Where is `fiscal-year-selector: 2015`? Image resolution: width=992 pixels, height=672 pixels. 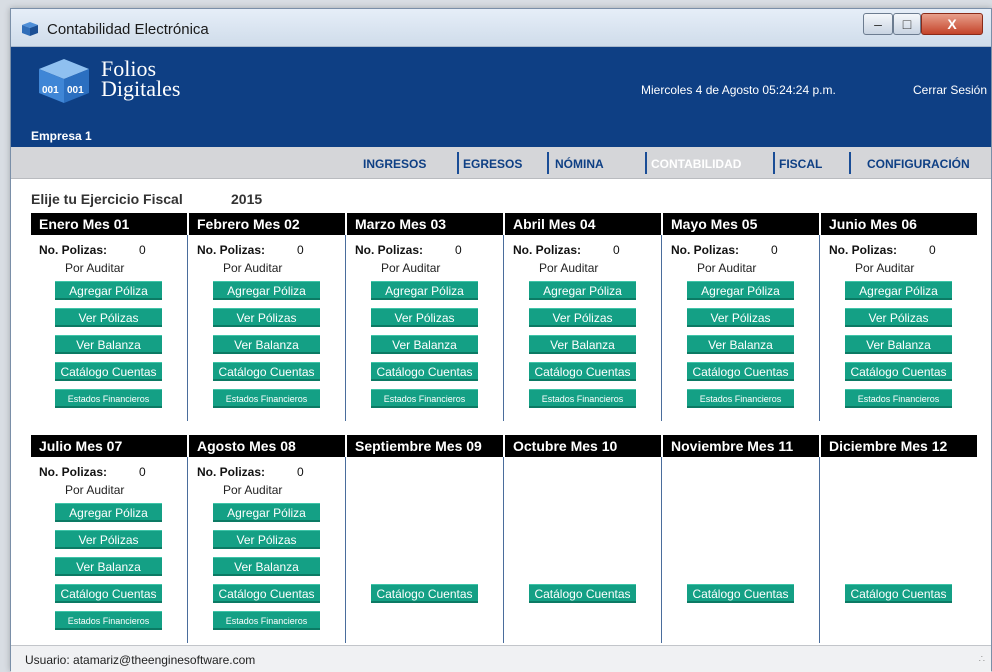 fiscal-year-selector: 2015 is located at coordinates (246, 199).